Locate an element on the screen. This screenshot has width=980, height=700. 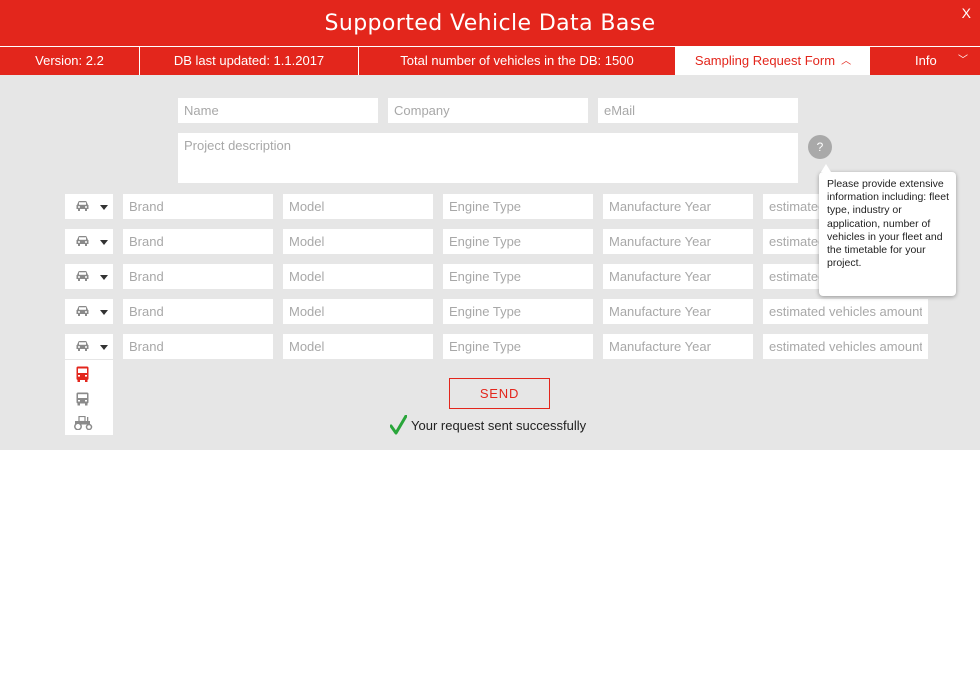
chevron-down-icon: ﹀ is located at coordinates (963, 60).